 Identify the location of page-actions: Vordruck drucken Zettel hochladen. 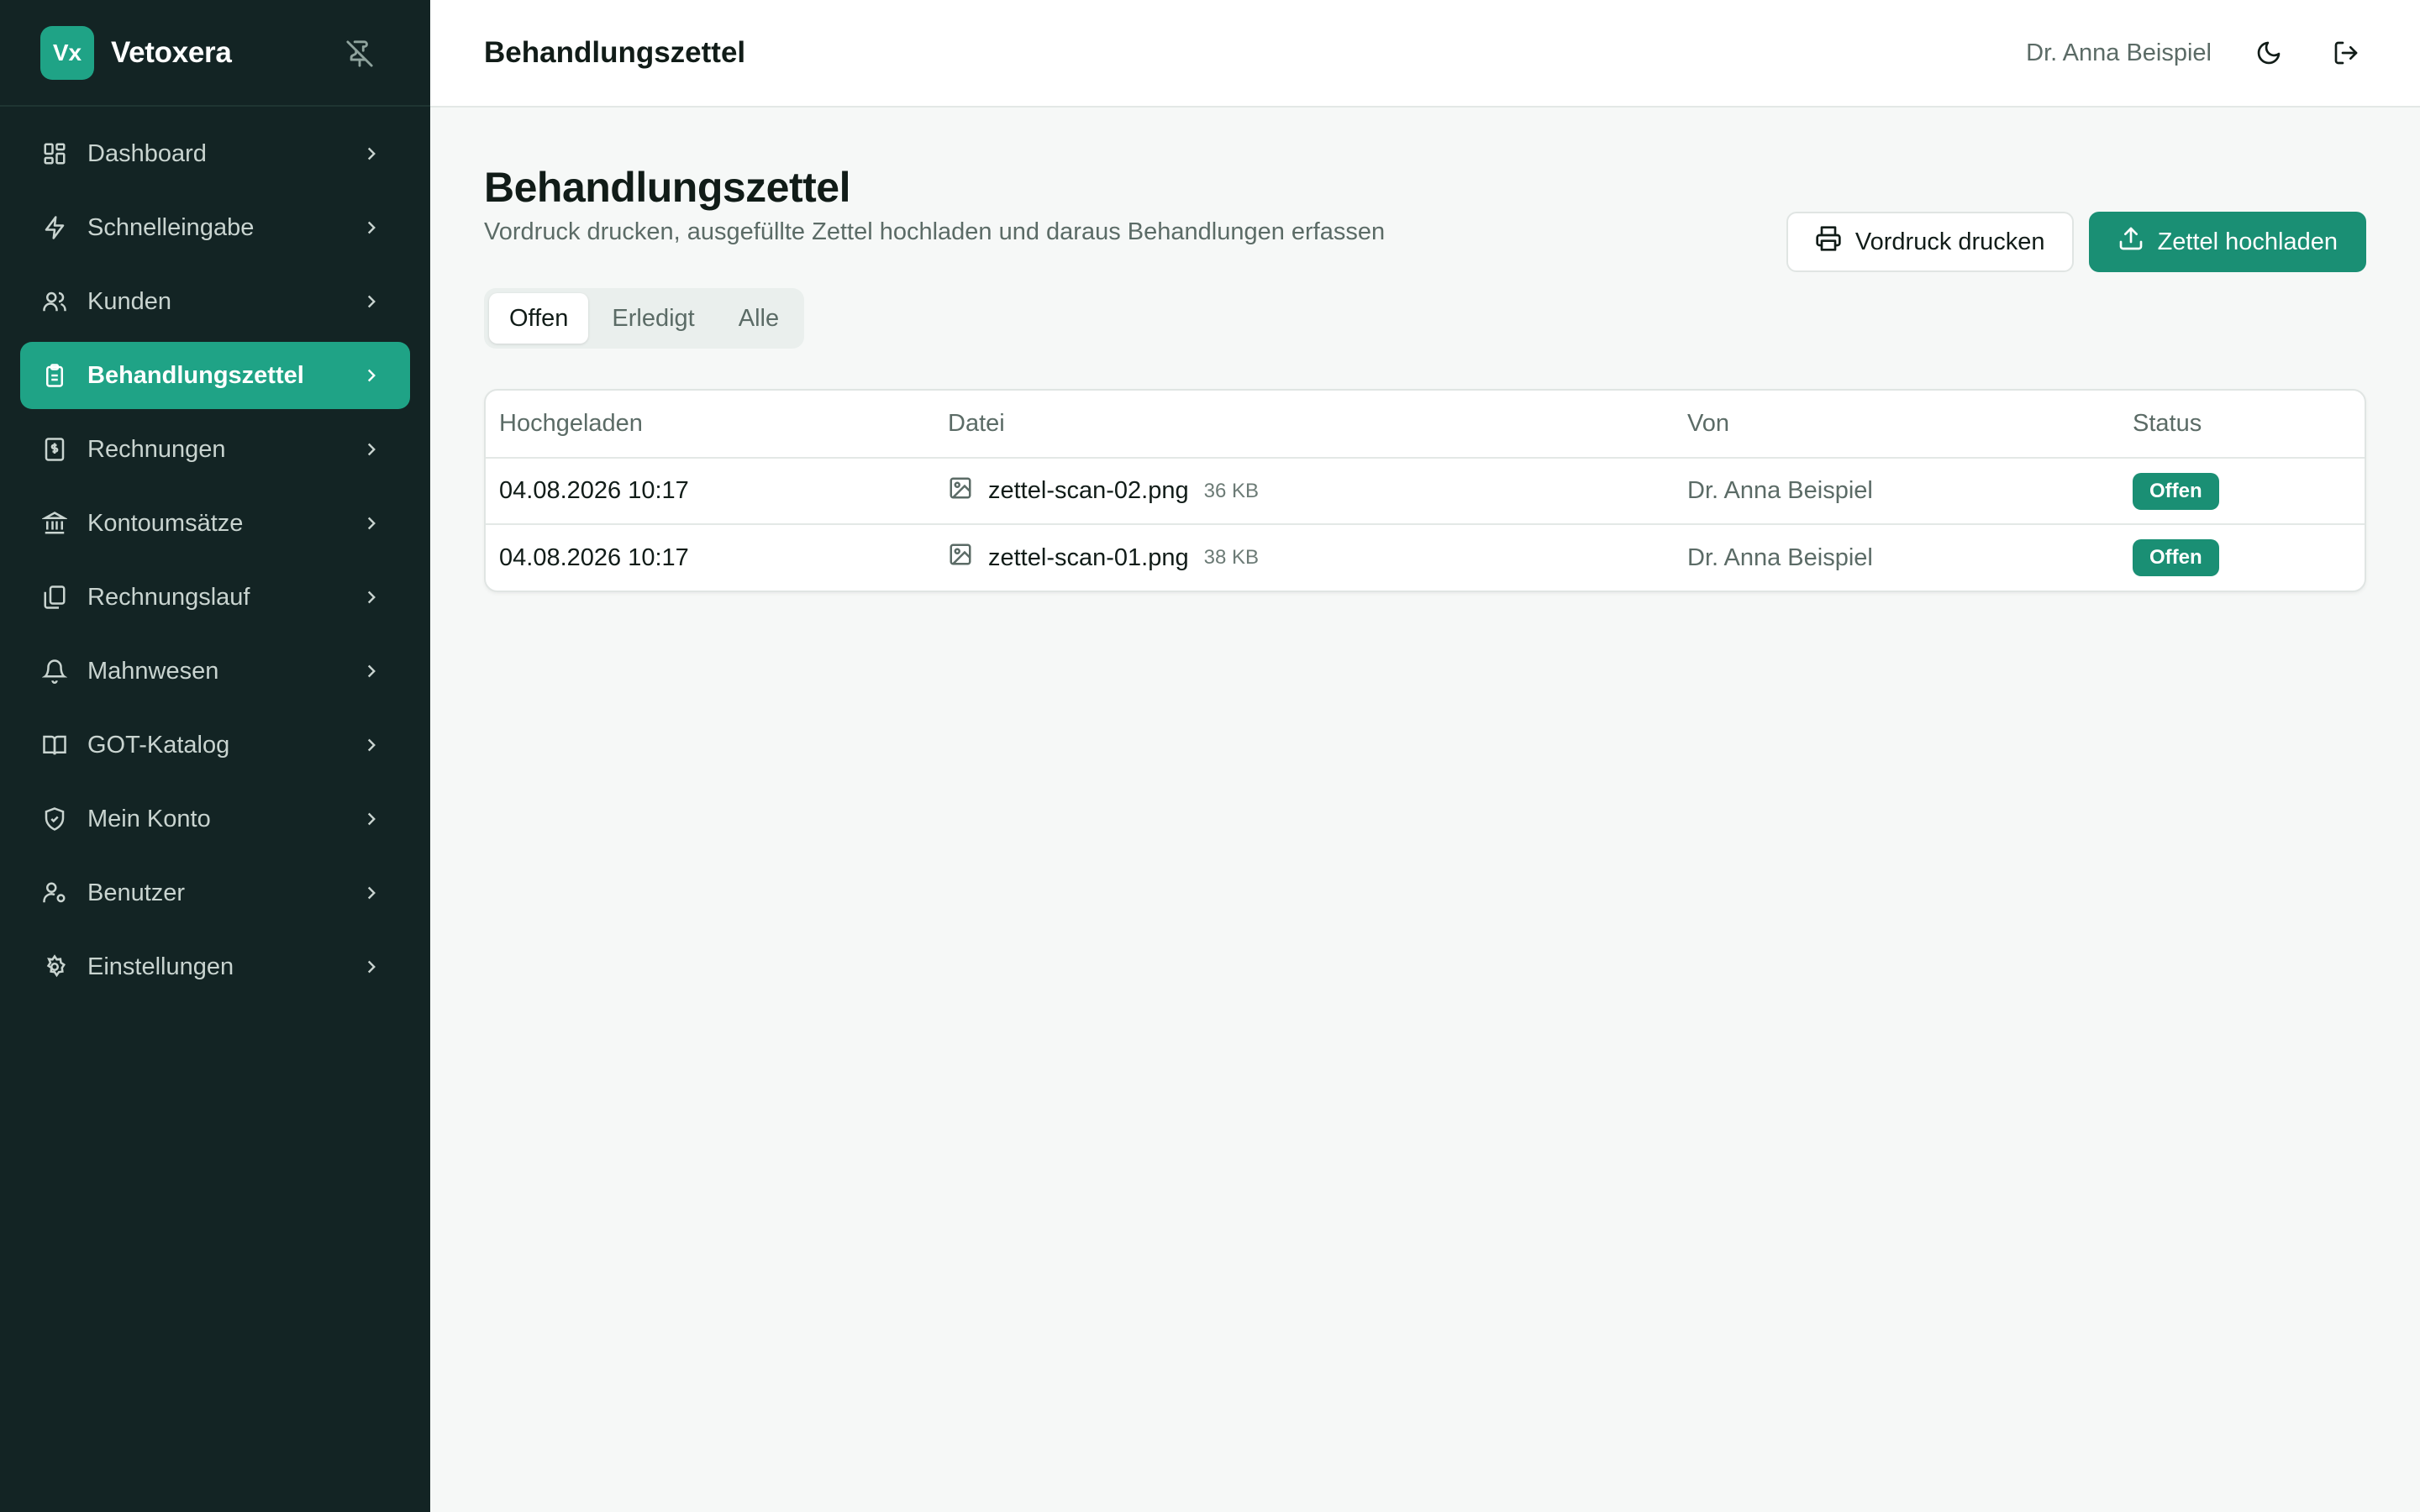
(2076, 242).